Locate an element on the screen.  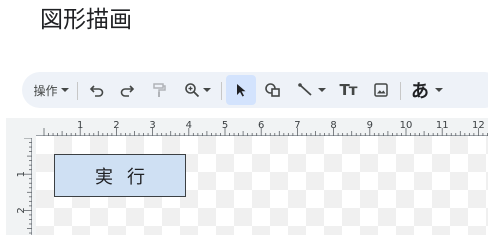
actions-menu-label: 操作 is located at coordinates (45, 90).